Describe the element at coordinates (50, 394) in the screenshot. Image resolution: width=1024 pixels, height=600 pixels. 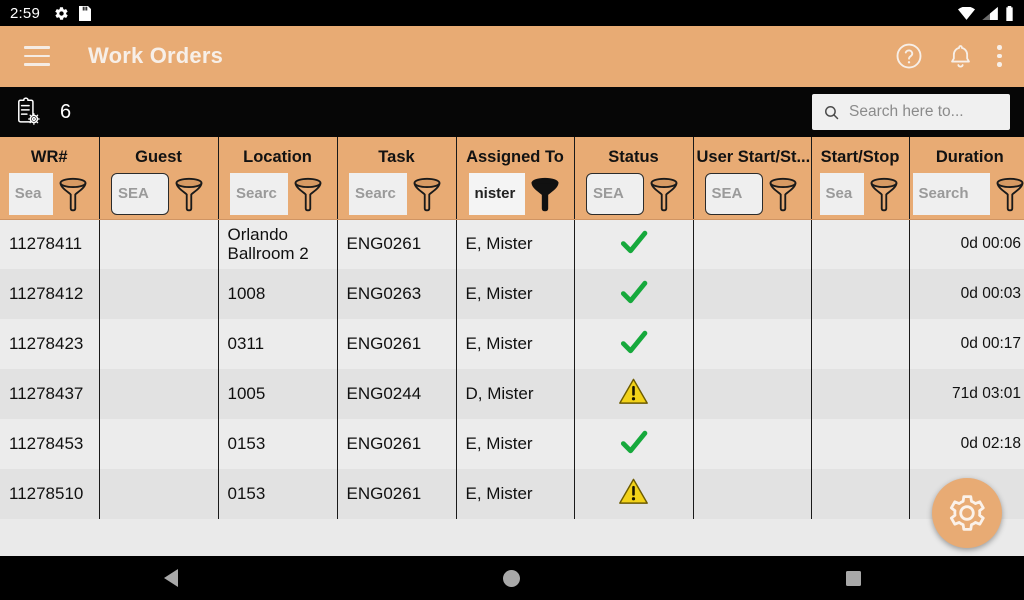
I see `cell-wr: 11278437` at that location.